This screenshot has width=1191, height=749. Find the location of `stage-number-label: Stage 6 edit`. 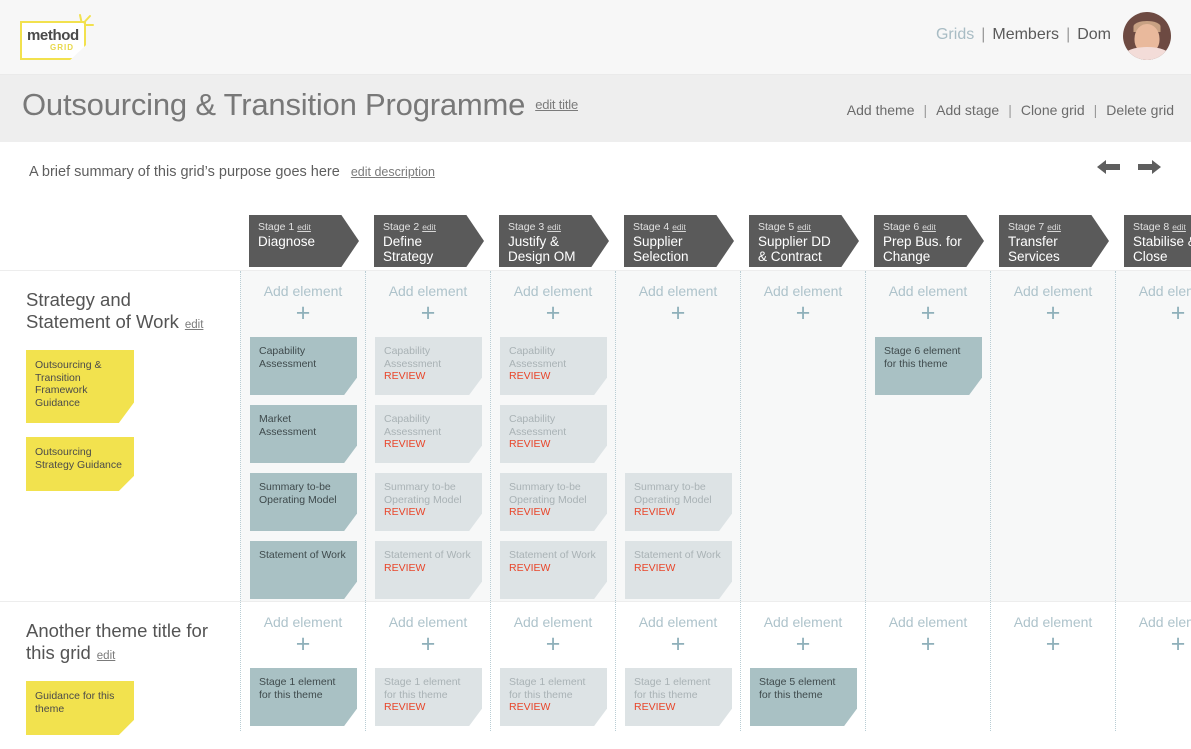

stage-number-label: Stage 6 edit is located at coordinates (929, 227).